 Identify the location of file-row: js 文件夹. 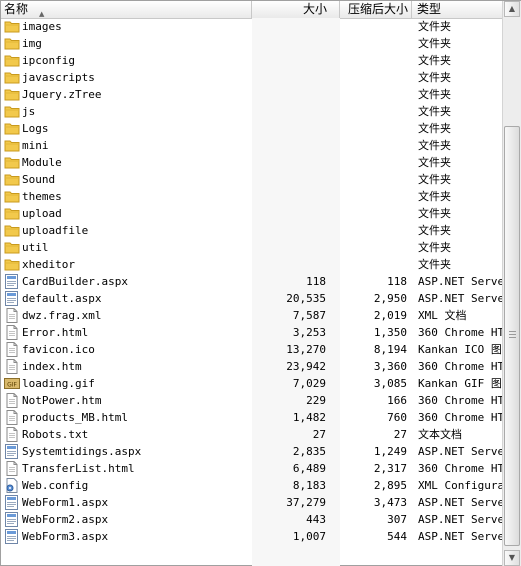
(251, 111).